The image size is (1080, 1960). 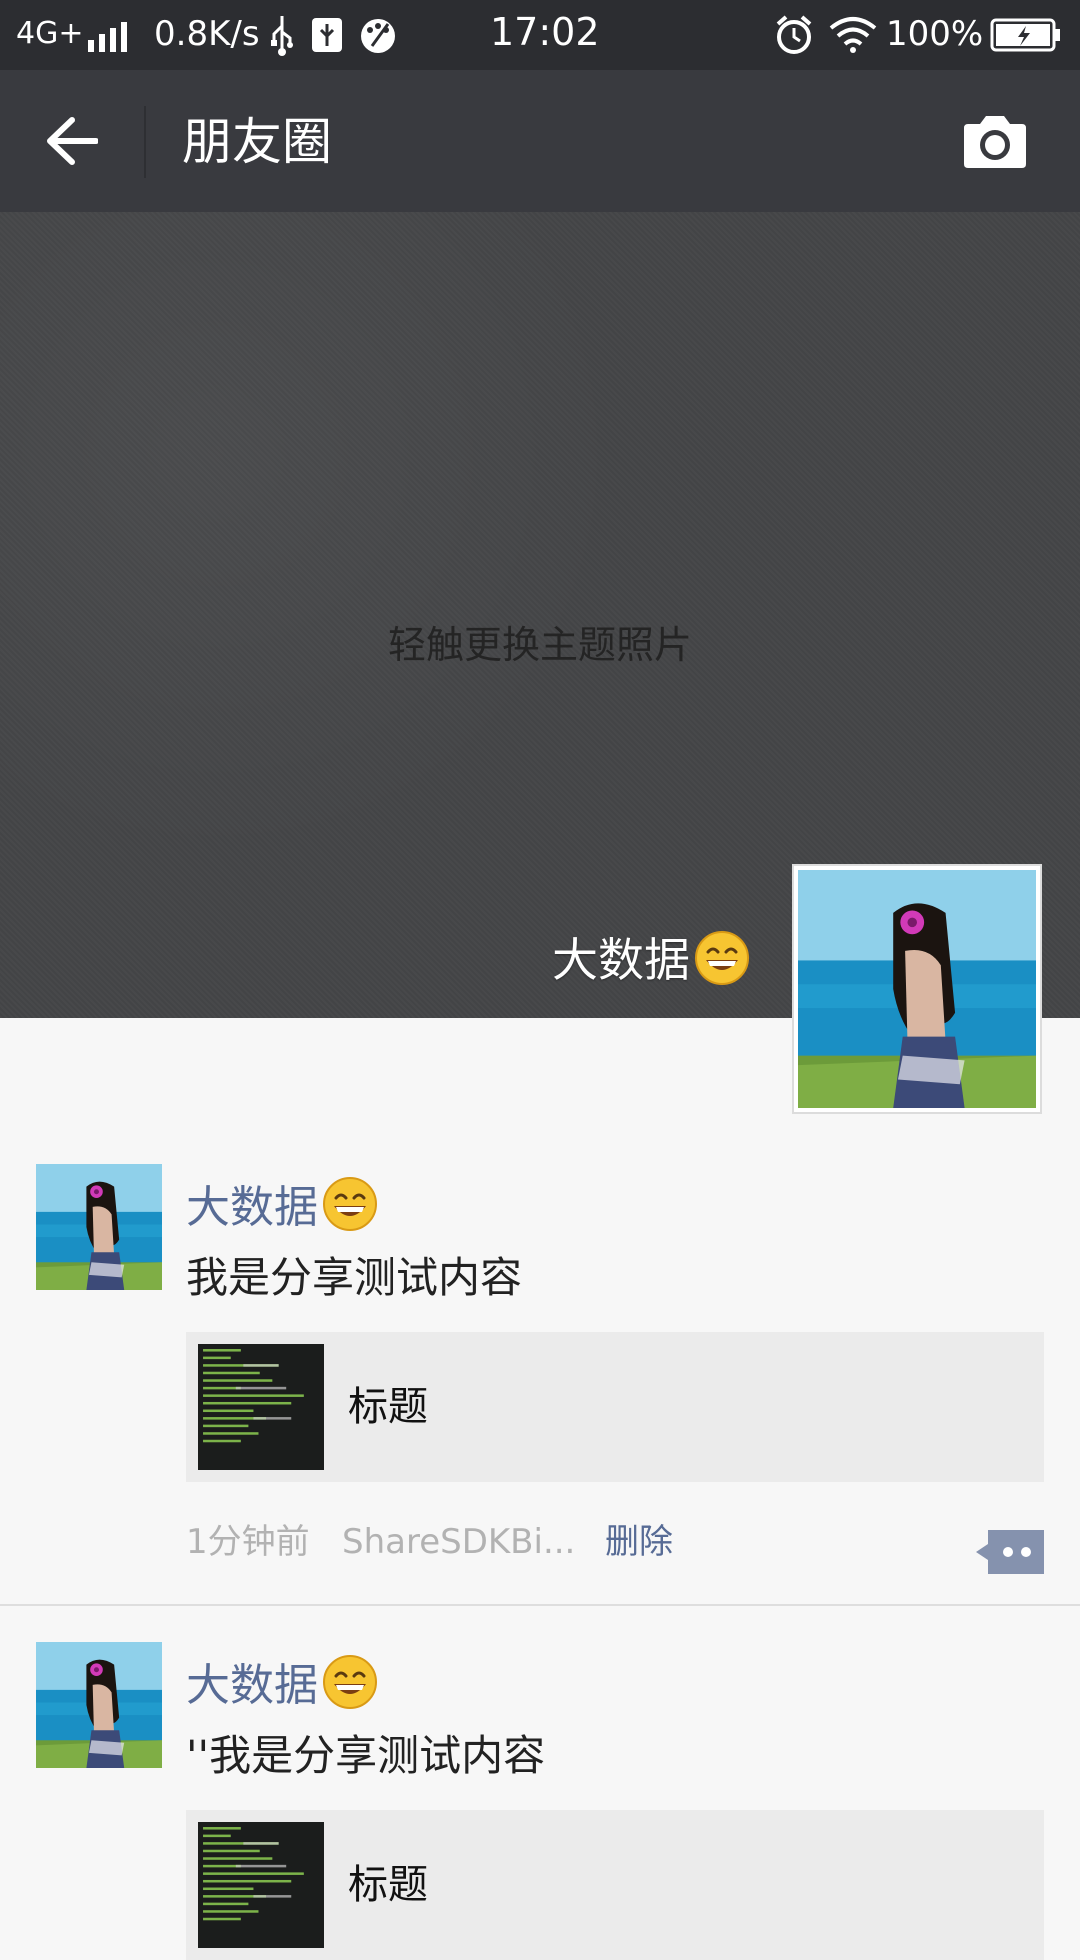 What do you see at coordinates (207, 34) in the screenshot?
I see `network-speed: 0.8K/s` at bounding box center [207, 34].